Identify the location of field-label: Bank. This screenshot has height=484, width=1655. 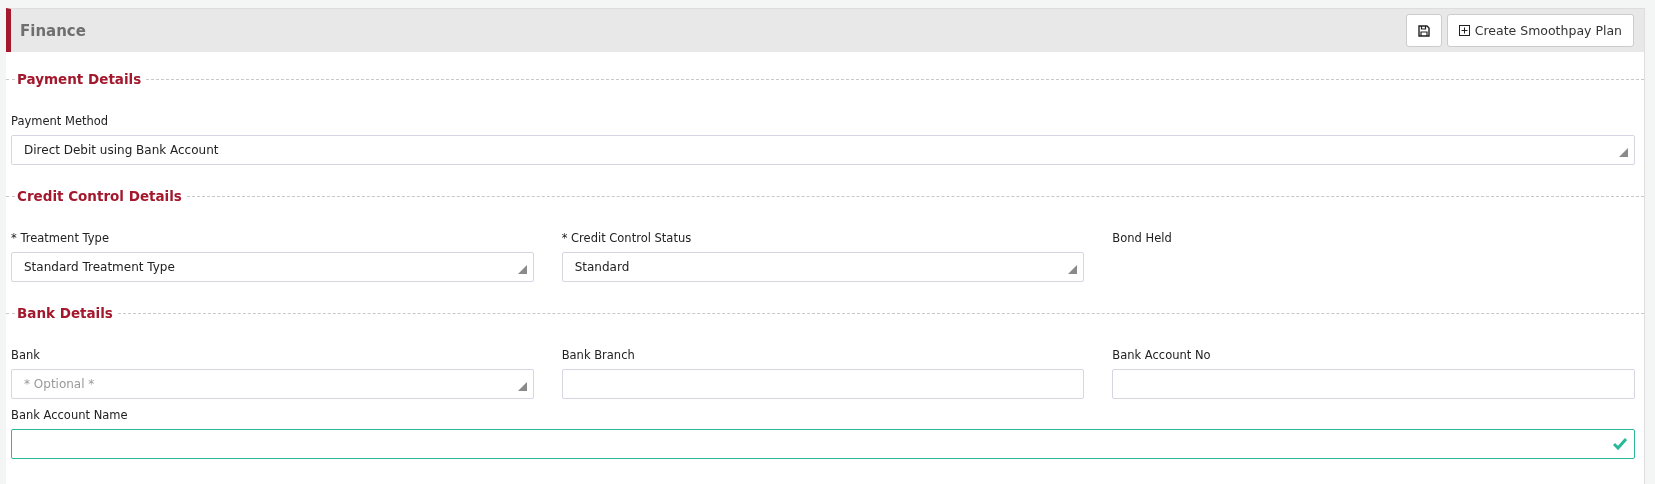
(26, 355).